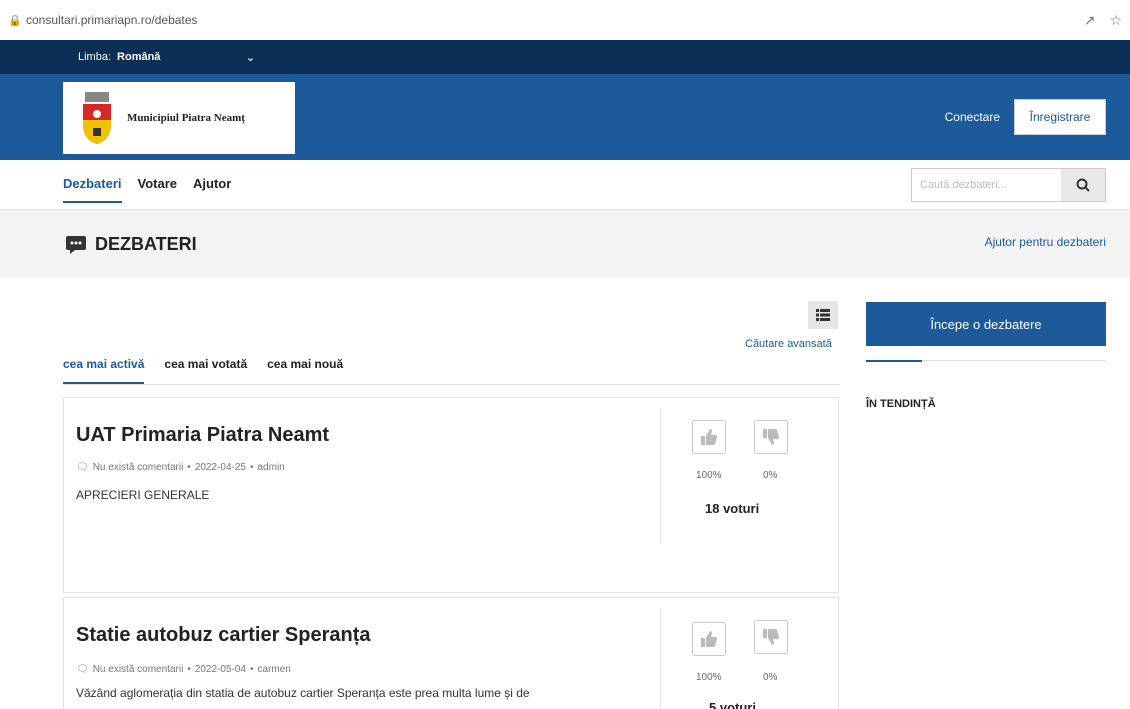  Describe the element at coordinates (1090, 20) in the screenshot. I see `share-icon: ↗` at that location.